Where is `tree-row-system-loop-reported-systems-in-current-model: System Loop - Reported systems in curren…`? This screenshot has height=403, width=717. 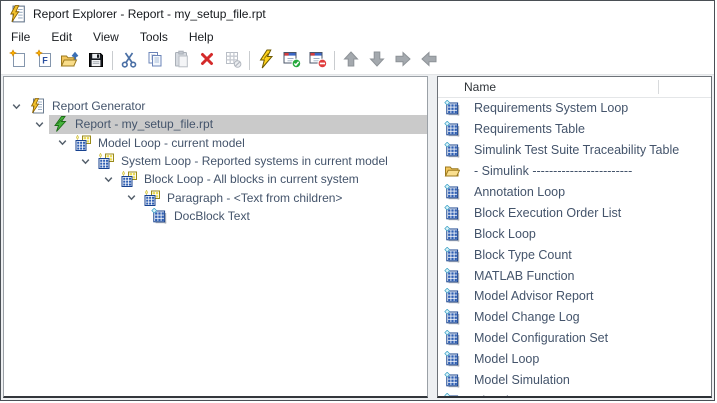
tree-row-system-loop-reported-systems-in-current-model: System Loop - Reported systems in curren… is located at coordinates (215, 161).